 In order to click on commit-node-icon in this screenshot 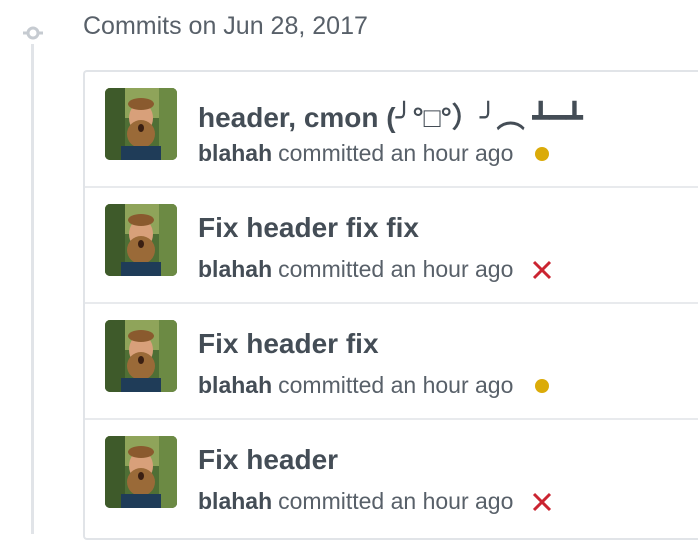, I will do `click(33, 33)`.